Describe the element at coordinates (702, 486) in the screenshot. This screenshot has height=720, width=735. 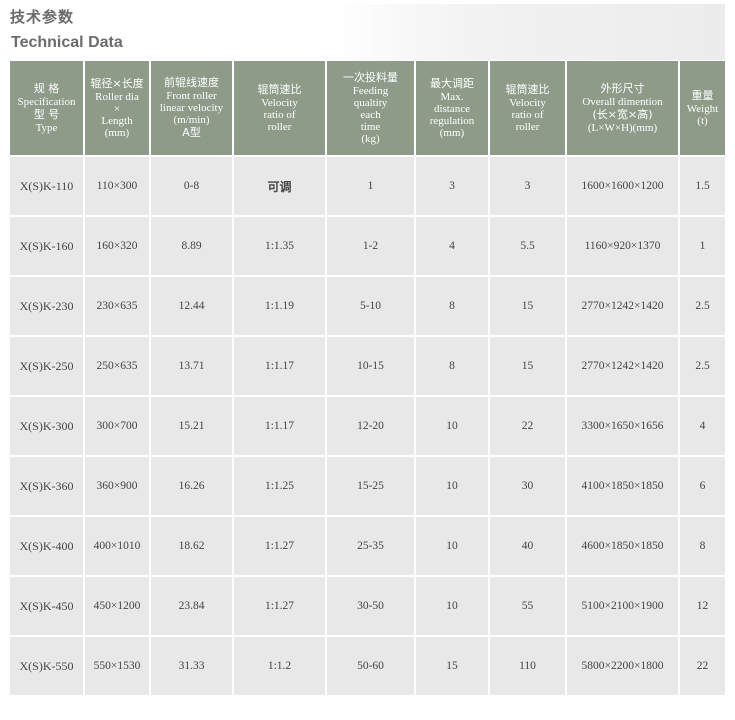
I see `cell-weight: 6` at that location.